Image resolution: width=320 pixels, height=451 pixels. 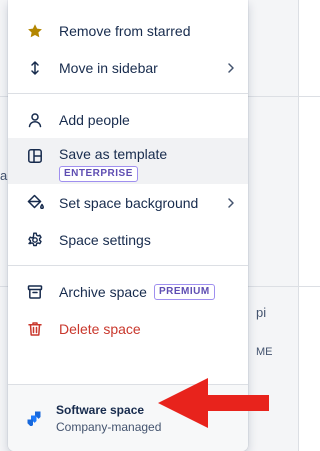 I want to click on add-people-item: Add people, so click(x=128, y=119).